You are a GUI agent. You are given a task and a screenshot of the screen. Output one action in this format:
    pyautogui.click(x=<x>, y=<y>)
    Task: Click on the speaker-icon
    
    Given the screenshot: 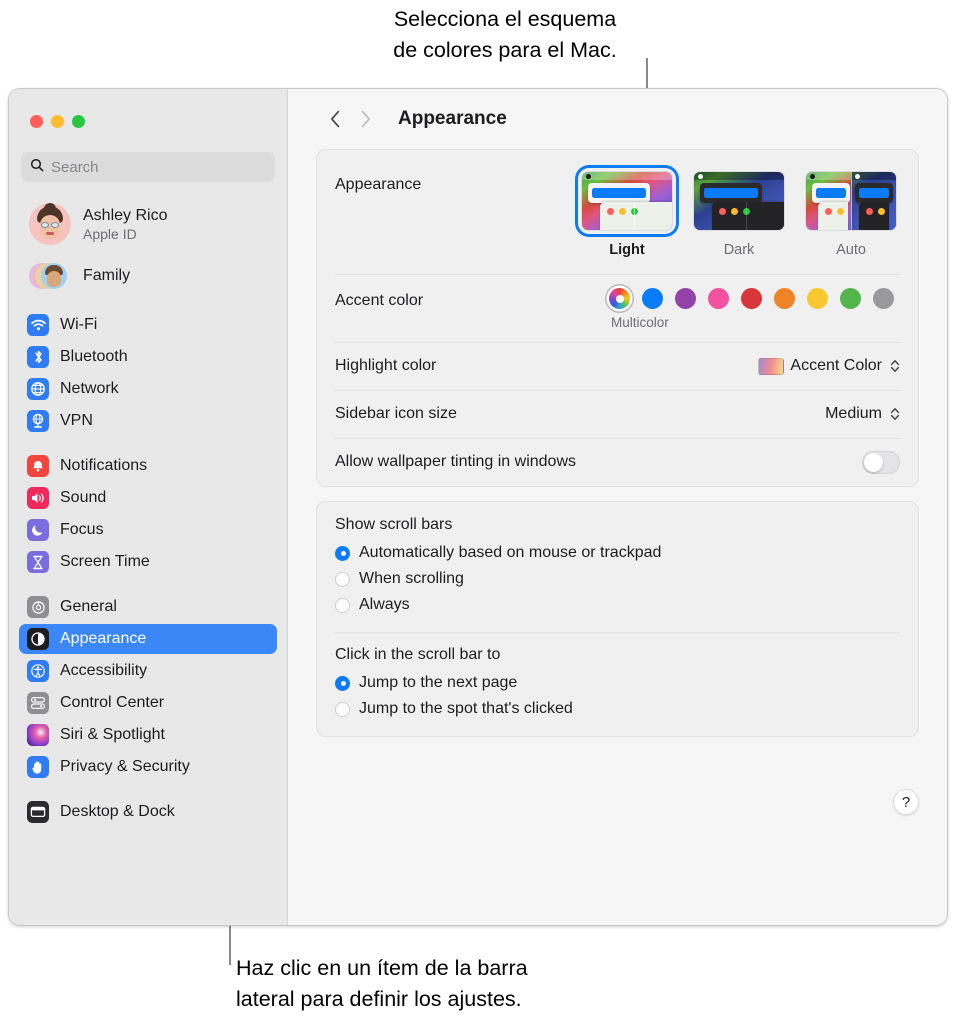 What is the action you would take?
    pyautogui.click(x=38, y=498)
    